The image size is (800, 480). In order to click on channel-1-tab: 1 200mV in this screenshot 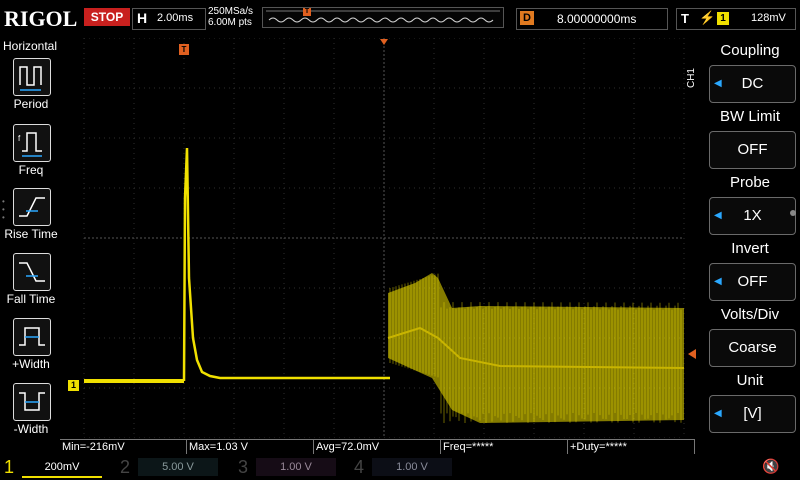, I will do `click(56, 467)`.